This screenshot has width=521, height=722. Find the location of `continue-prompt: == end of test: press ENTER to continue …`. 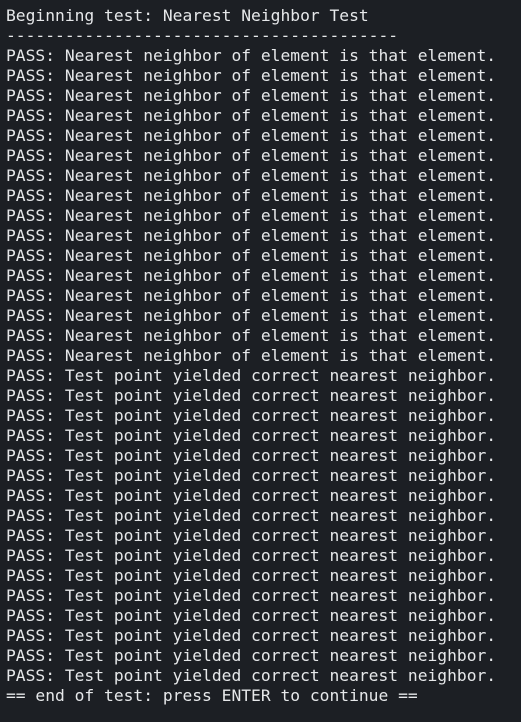

continue-prompt: == end of test: press ENTER to continue … is located at coordinates (212, 695).